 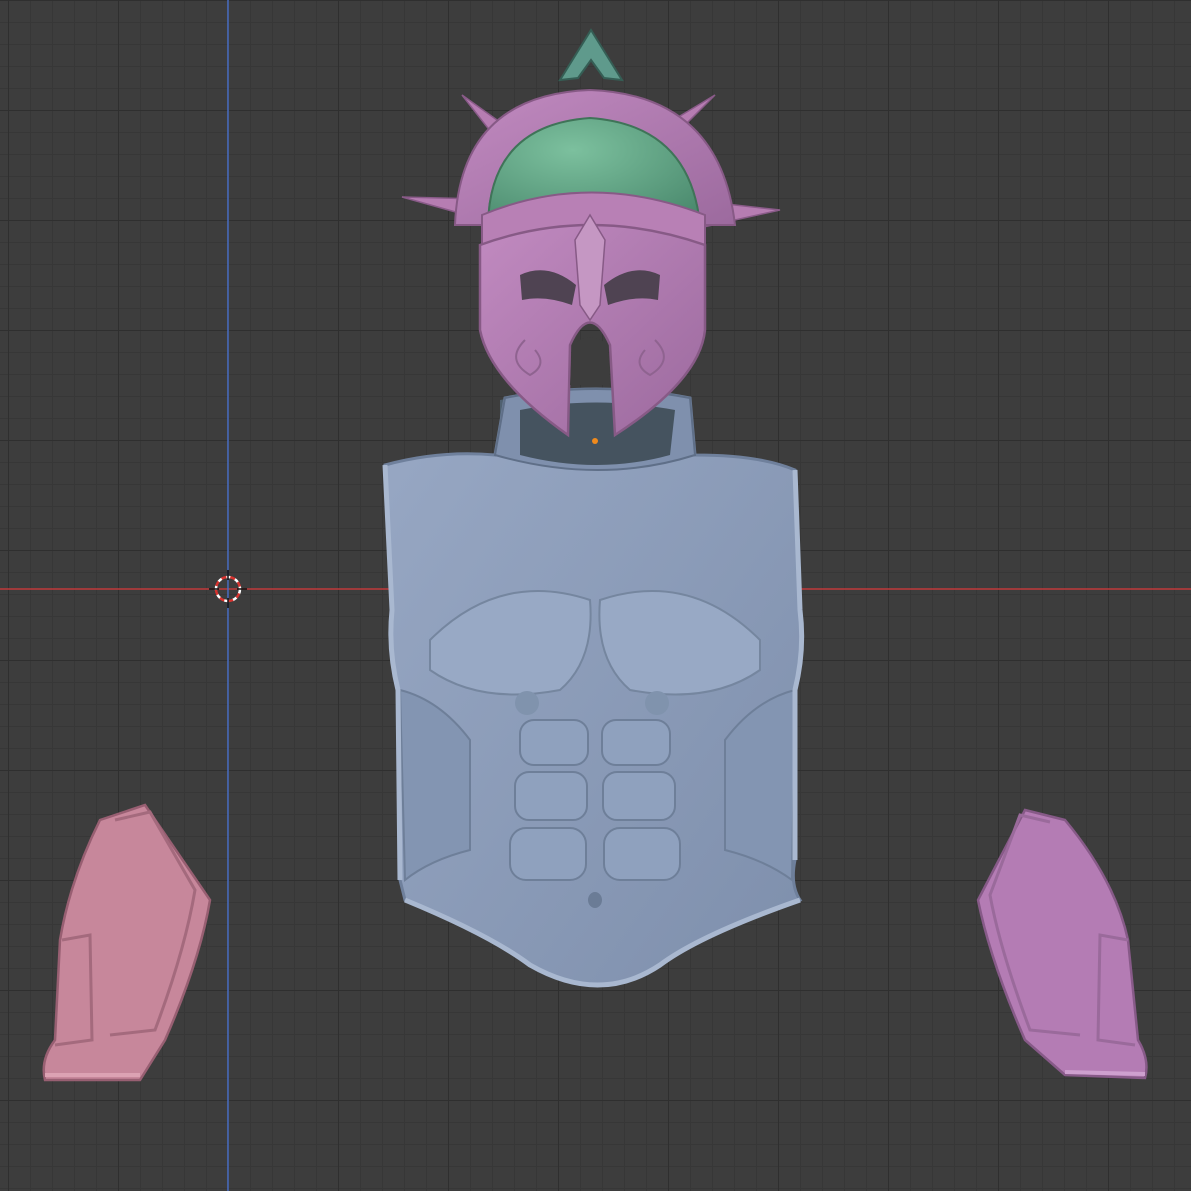 What do you see at coordinates (595, 441) in the screenshot?
I see `object-origin-marker` at bounding box center [595, 441].